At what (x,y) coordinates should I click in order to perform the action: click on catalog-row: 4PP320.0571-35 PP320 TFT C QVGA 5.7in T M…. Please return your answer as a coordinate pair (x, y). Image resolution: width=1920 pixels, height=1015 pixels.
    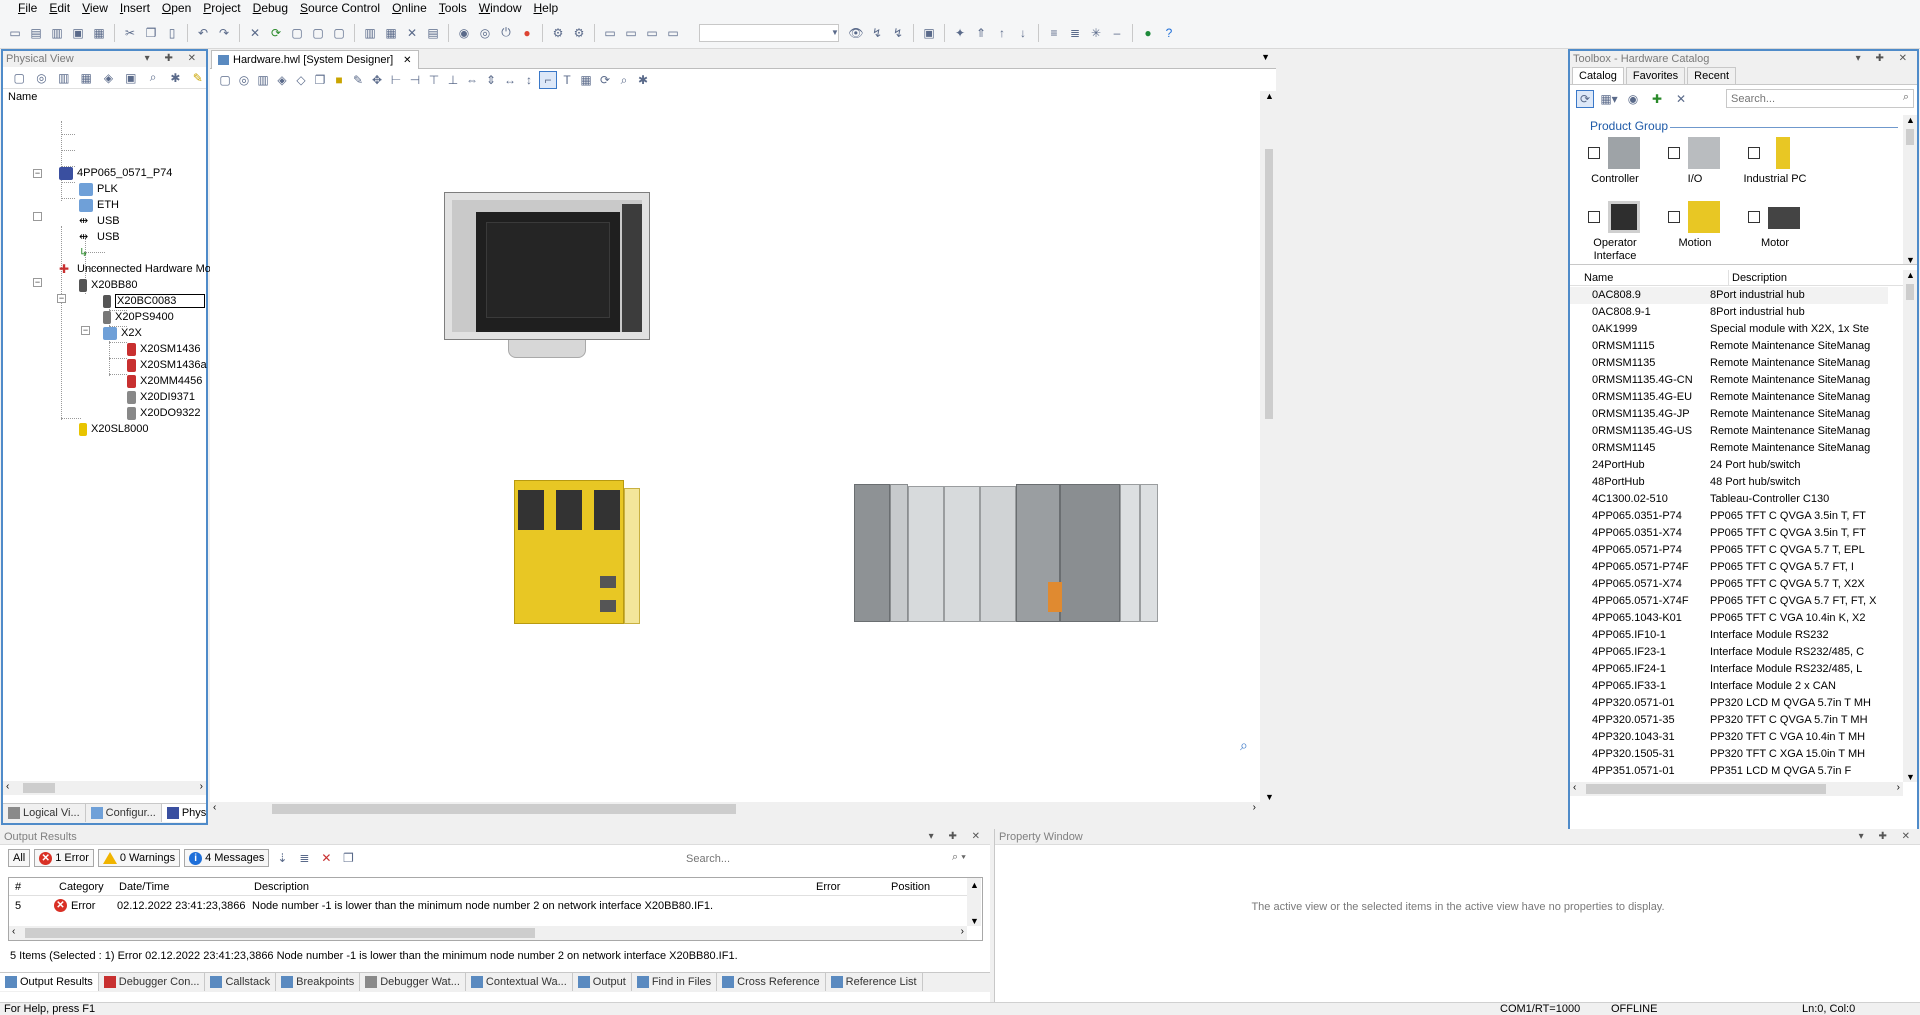
    Looking at the image, I should click on (1729, 720).